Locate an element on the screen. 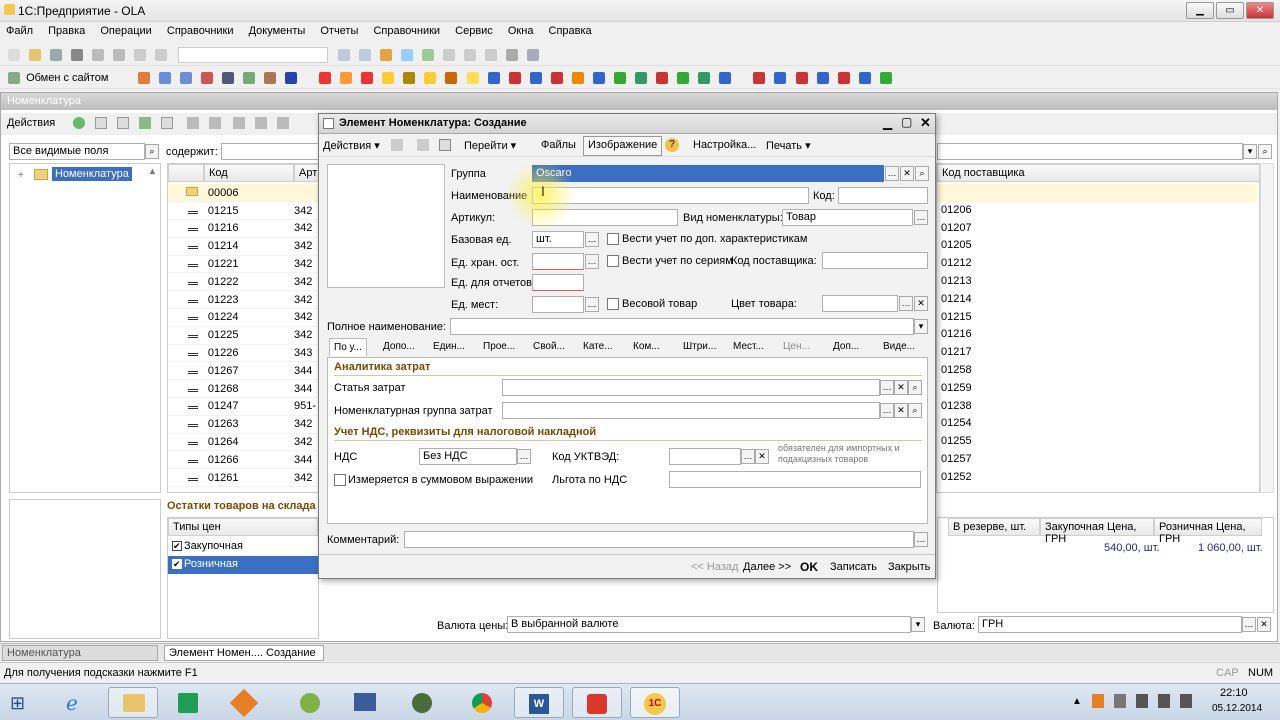  files-button: Файлы is located at coordinates (558, 145).